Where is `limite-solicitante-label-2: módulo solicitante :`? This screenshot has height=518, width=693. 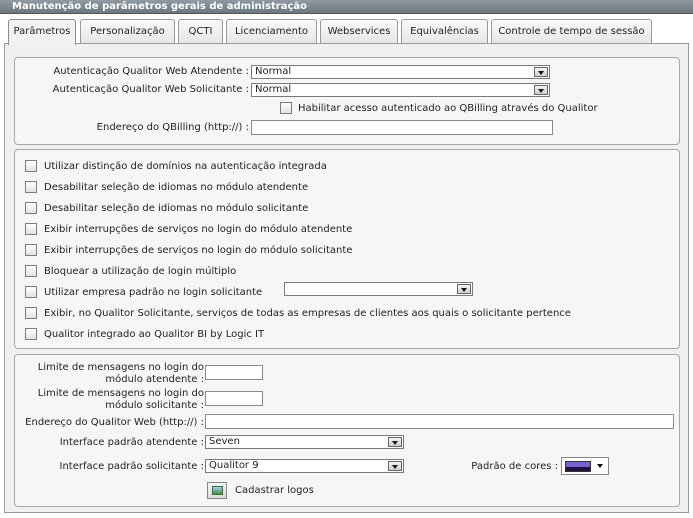
limite-solicitante-label-2: módulo solicitante : is located at coordinates (154, 405).